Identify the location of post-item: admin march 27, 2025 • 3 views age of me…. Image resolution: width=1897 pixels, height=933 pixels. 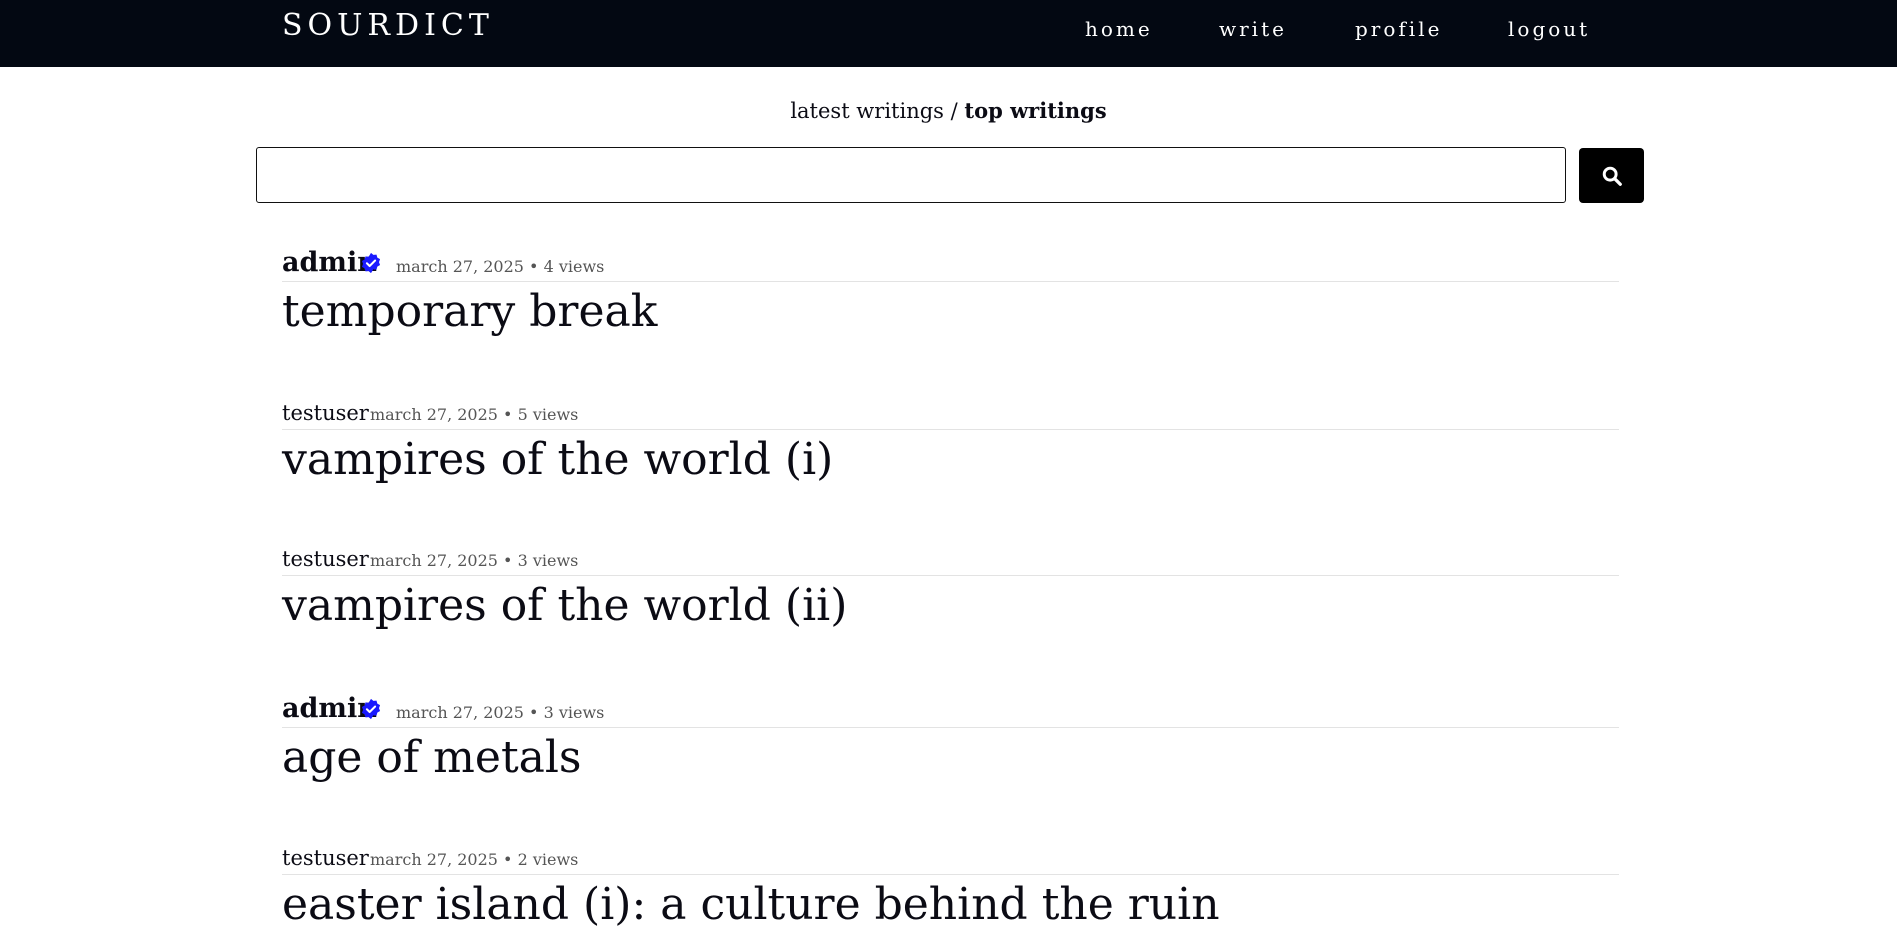
(950, 740).